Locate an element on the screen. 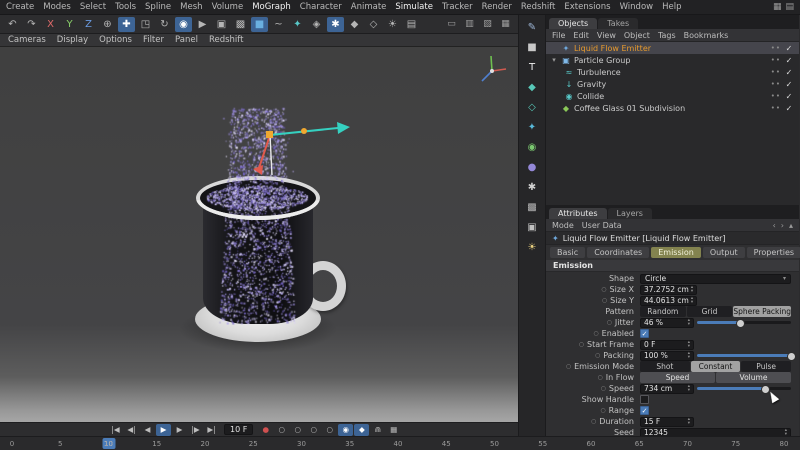 Image resolution: width=800 pixels, height=450 pixels. enabled-checkbox: ✓ is located at coordinates (644, 333).